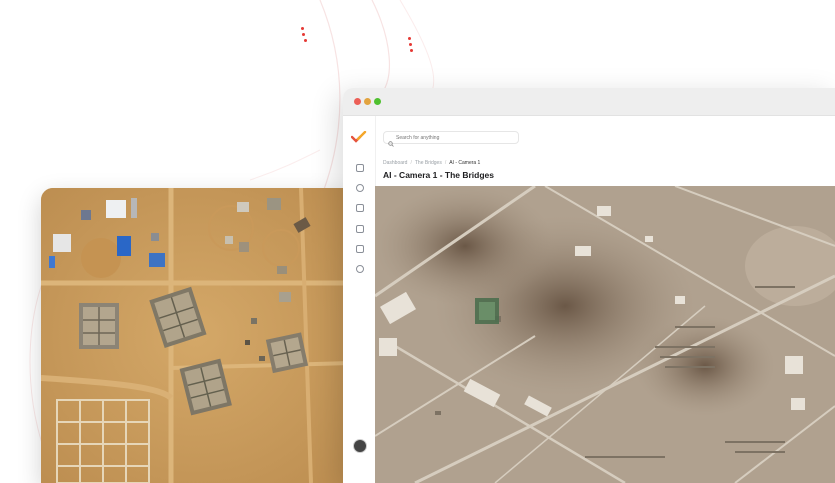 Image resolution: width=835 pixels, height=483 pixels. Describe the element at coordinates (589, 102) in the screenshot. I see `browser-titlebar` at that location.